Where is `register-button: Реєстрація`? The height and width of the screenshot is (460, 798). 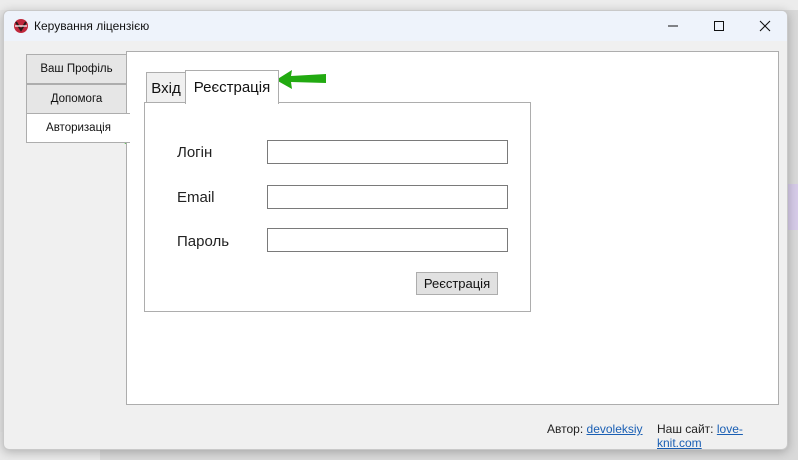 register-button: Реєстрація is located at coordinates (457, 283).